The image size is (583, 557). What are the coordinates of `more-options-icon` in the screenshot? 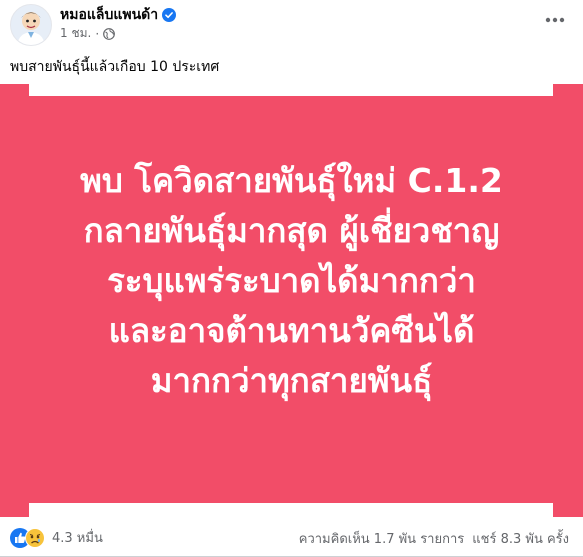 It's located at (555, 20).